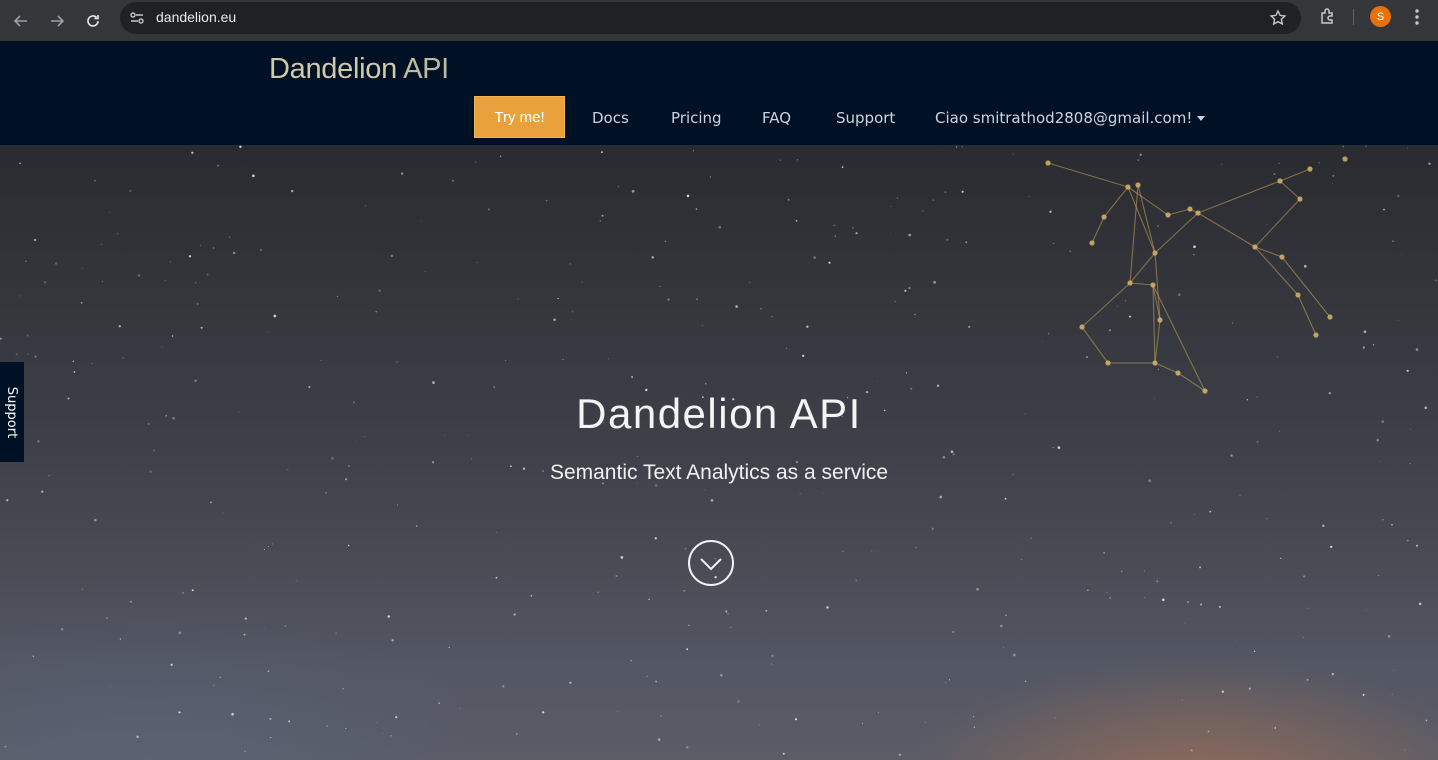 The width and height of the screenshot is (1438, 760). I want to click on address-bar: dandelion.eu, so click(710, 18).